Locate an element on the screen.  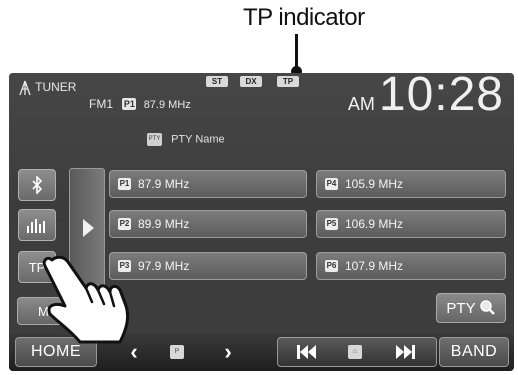
clock-ampm: AM is located at coordinates (361, 104).